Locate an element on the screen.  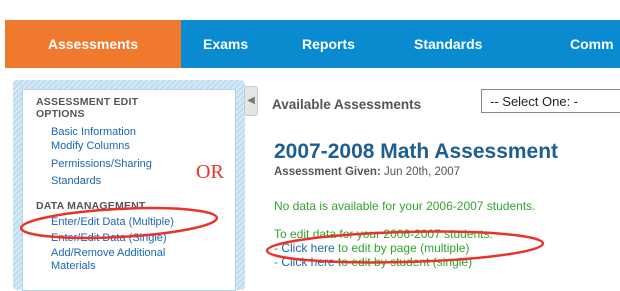
tab-reports: Reports is located at coordinates (328, 44).